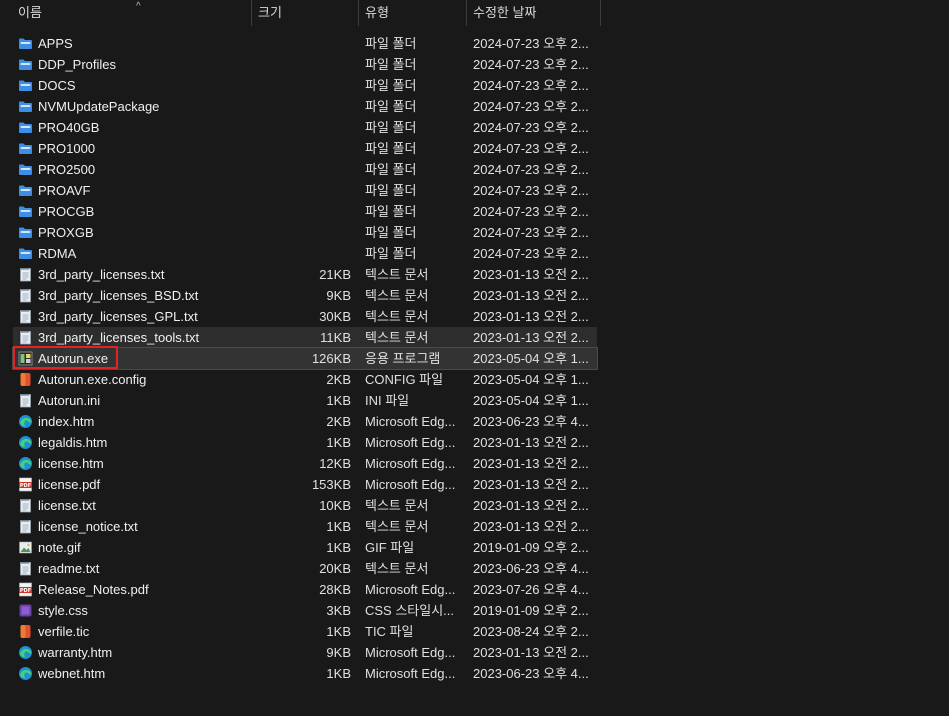  I want to click on image-icon, so click(25, 547).